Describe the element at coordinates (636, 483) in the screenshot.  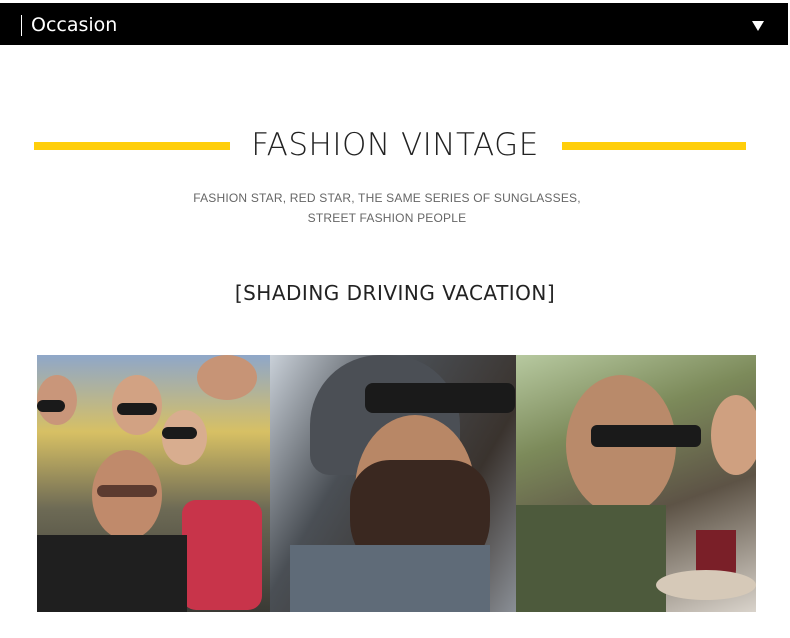
I see `man-dining-vacation-photo` at that location.